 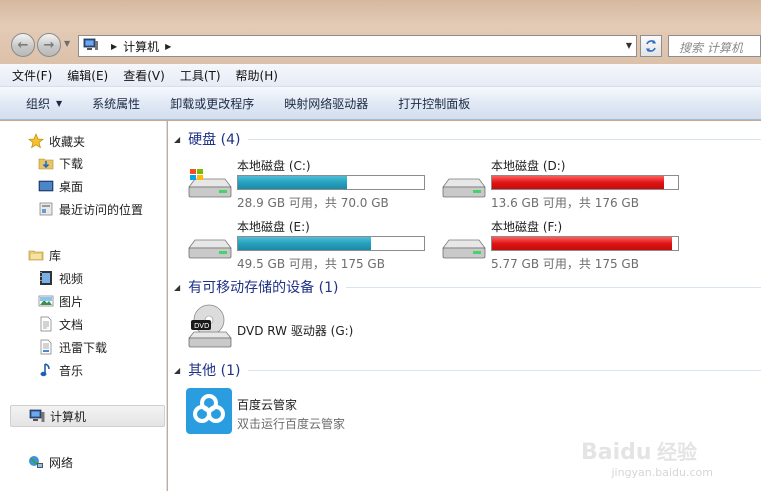 I want to click on chevron-down-icon: ▼, so click(x=59, y=103).